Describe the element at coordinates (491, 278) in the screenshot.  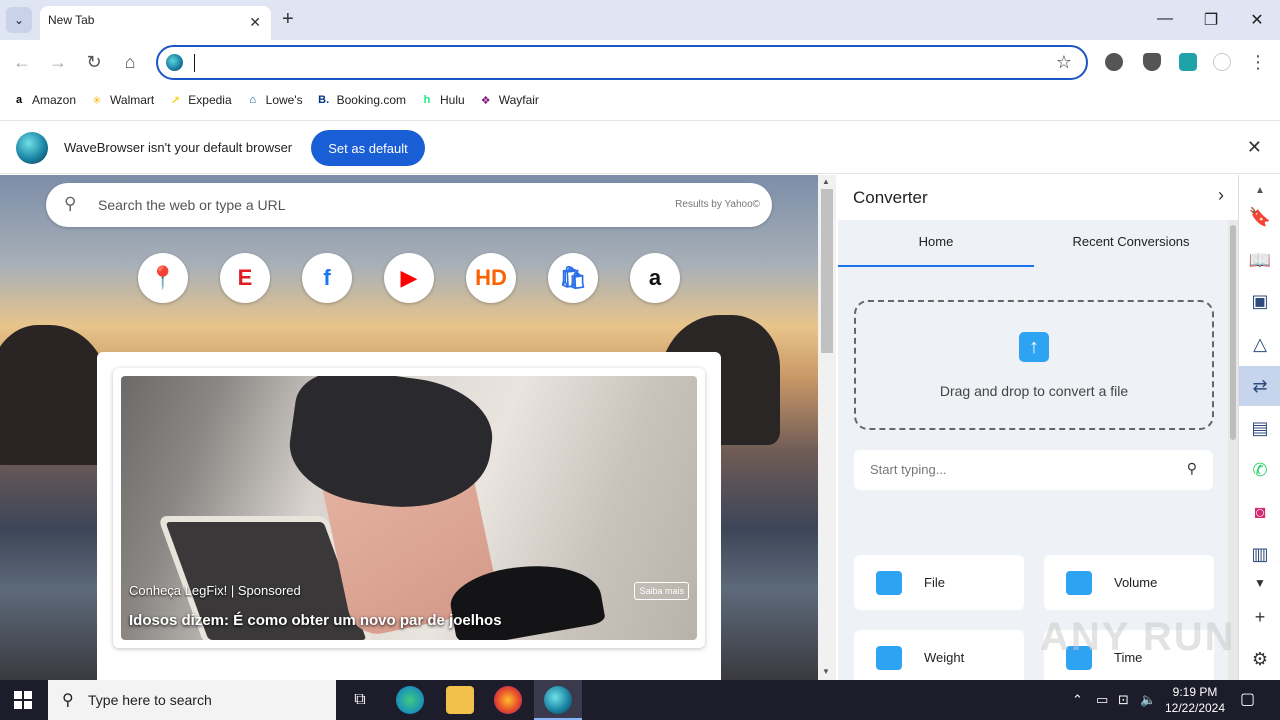
I see `shortcut-home-depot-icon: HD` at that location.